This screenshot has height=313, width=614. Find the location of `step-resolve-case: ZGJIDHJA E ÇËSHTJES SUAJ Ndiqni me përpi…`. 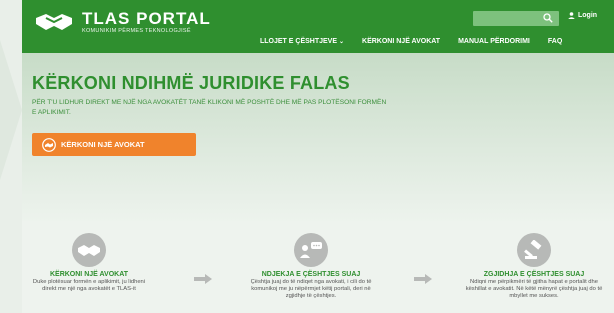

step-resolve-case: ZGJIDHJA E ÇËSHTJES SUAJ Ndiqni me përpi… is located at coordinates (534, 266).